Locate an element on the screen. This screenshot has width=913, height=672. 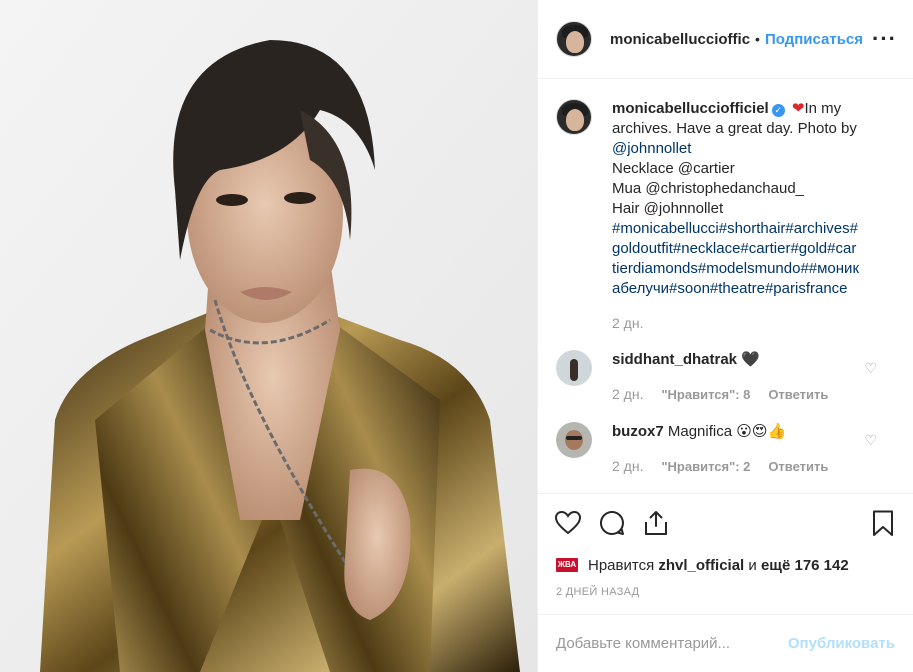
likes-prefix: Нравится is located at coordinates (621, 565).